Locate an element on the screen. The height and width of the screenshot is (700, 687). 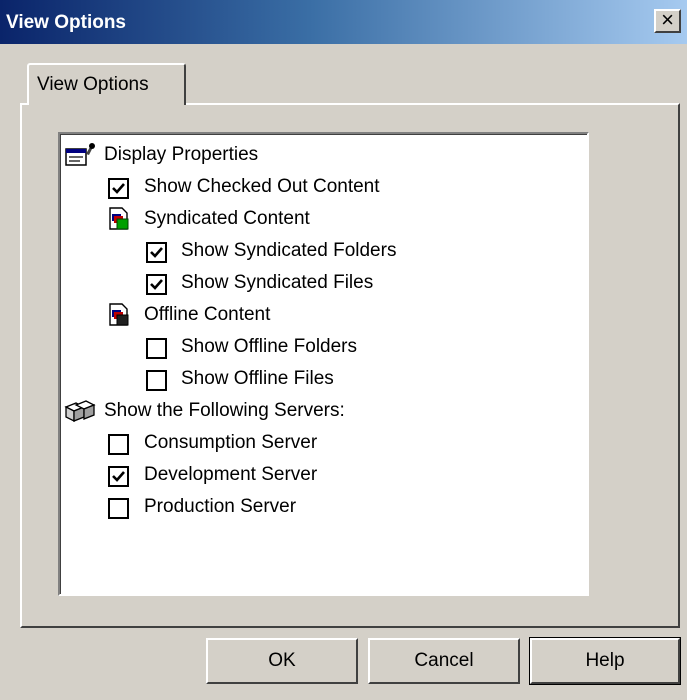
tree-node-show-offline-files: Show Offline Files is located at coordinates (320, 377).